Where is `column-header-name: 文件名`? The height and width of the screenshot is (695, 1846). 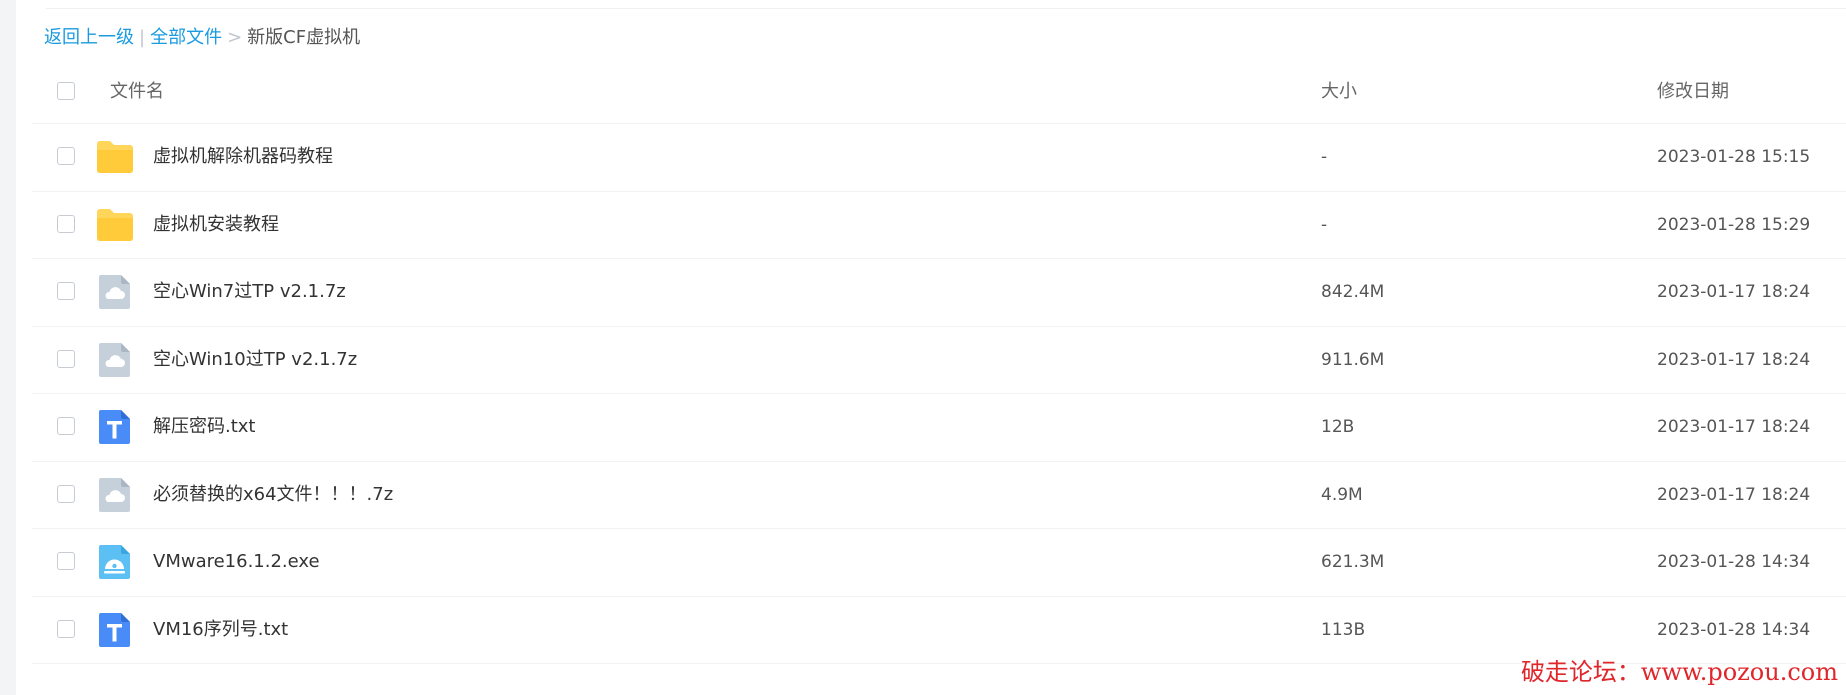 column-header-name: 文件名 is located at coordinates (137, 92).